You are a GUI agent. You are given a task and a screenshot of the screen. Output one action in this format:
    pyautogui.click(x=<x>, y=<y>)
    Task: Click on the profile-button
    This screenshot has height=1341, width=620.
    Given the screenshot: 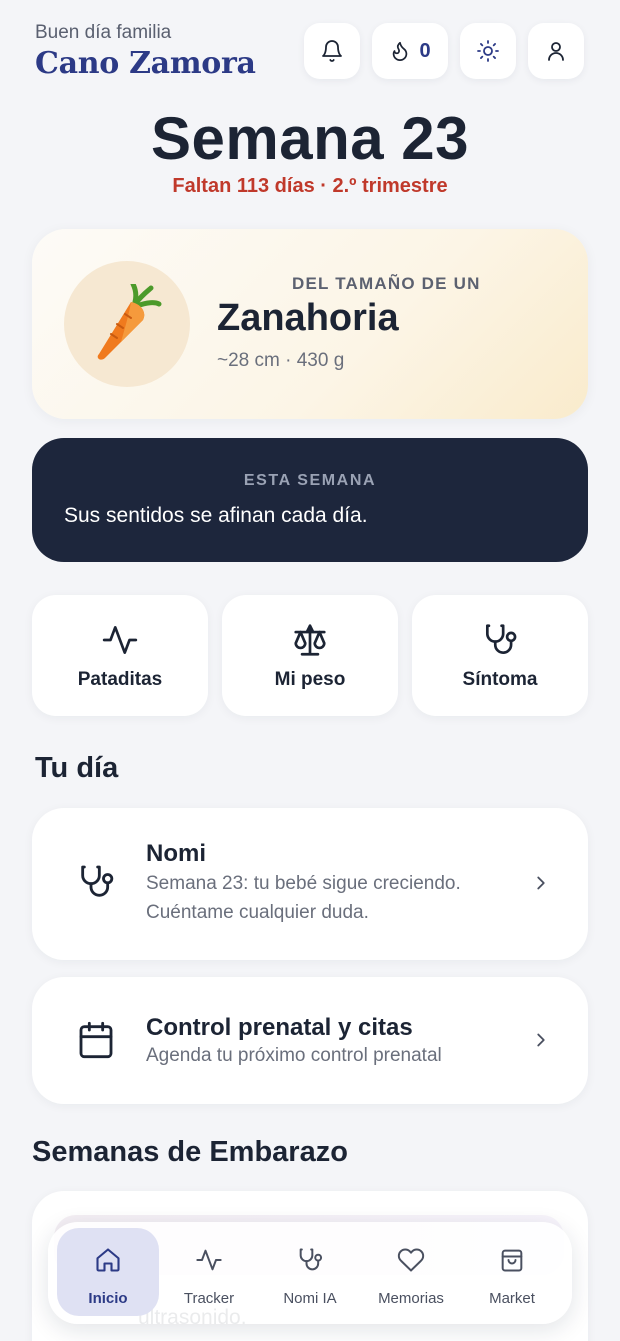 What is the action you would take?
    pyautogui.click(x=556, y=51)
    